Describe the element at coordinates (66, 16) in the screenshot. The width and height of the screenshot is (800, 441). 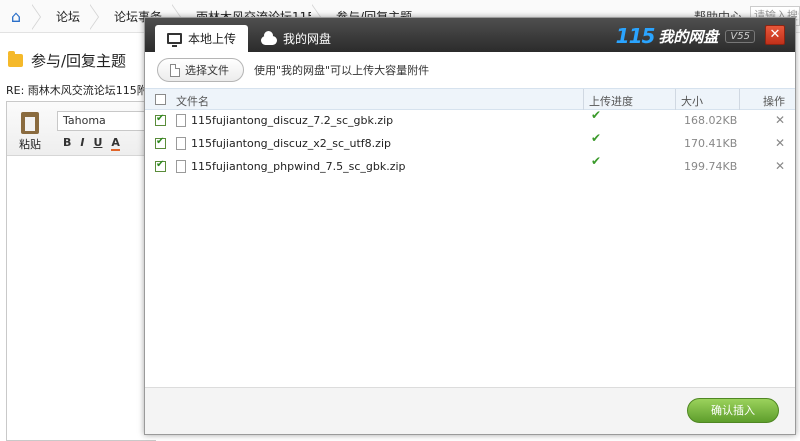
I see `breadcrumb-item-forum: 论坛` at that location.